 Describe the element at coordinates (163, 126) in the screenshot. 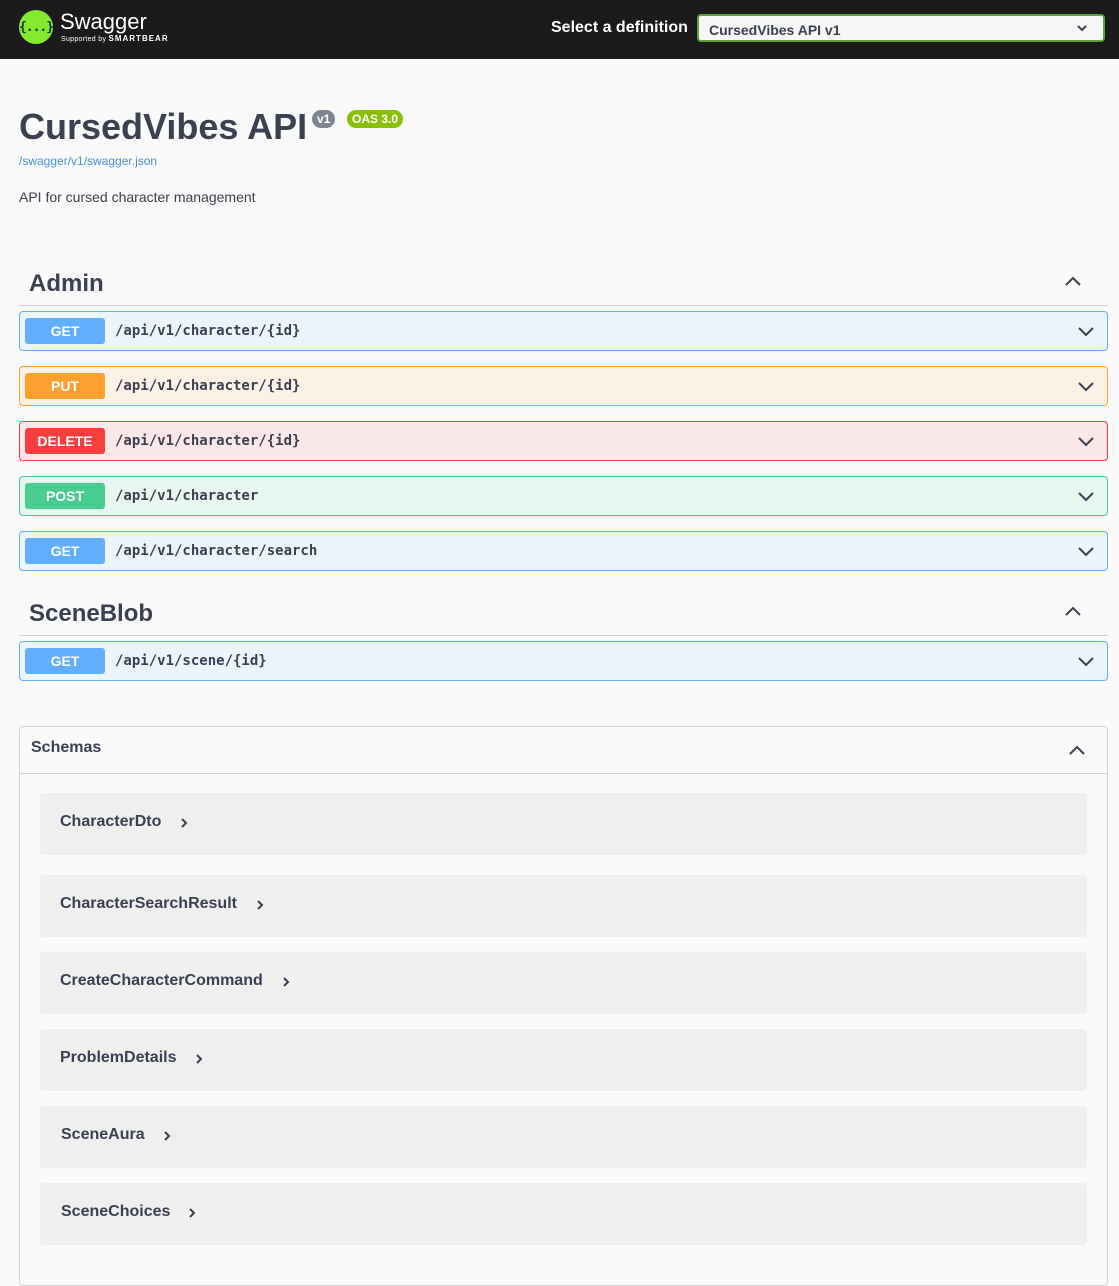

I see `api-title: CursedVibes API` at that location.